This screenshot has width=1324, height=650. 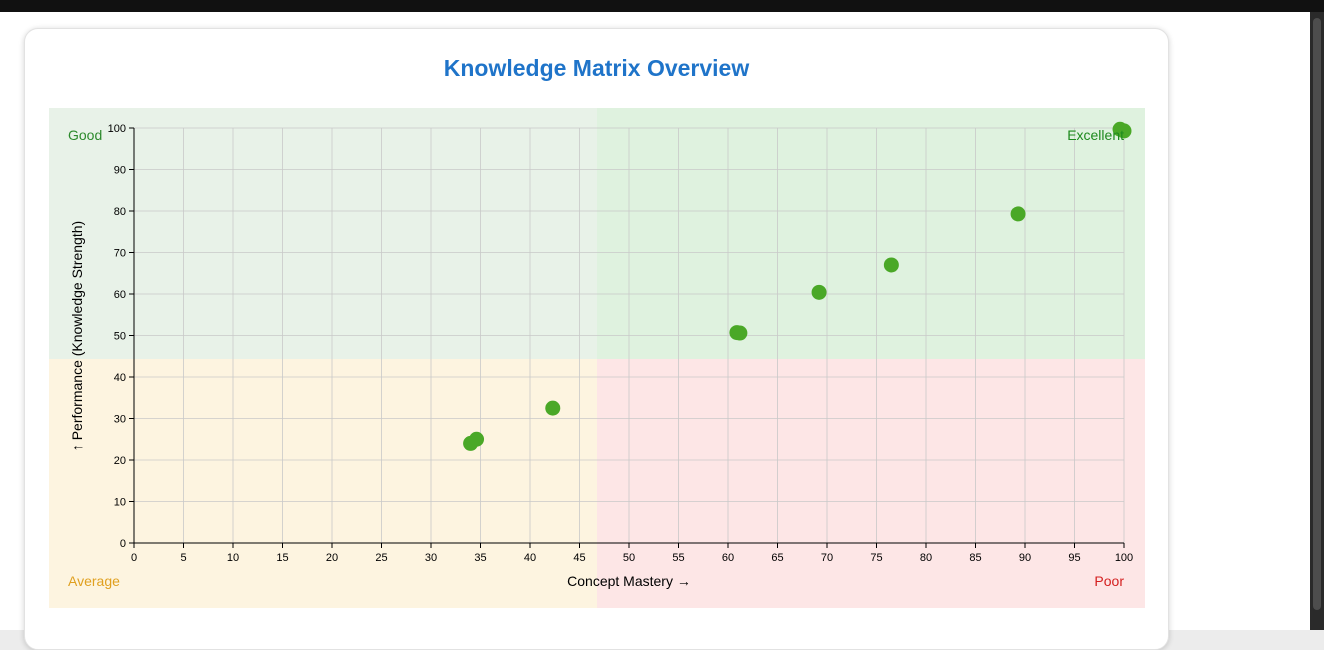 What do you see at coordinates (629, 581) in the screenshot?
I see `x-axis-label: Concept Mastery →` at bounding box center [629, 581].